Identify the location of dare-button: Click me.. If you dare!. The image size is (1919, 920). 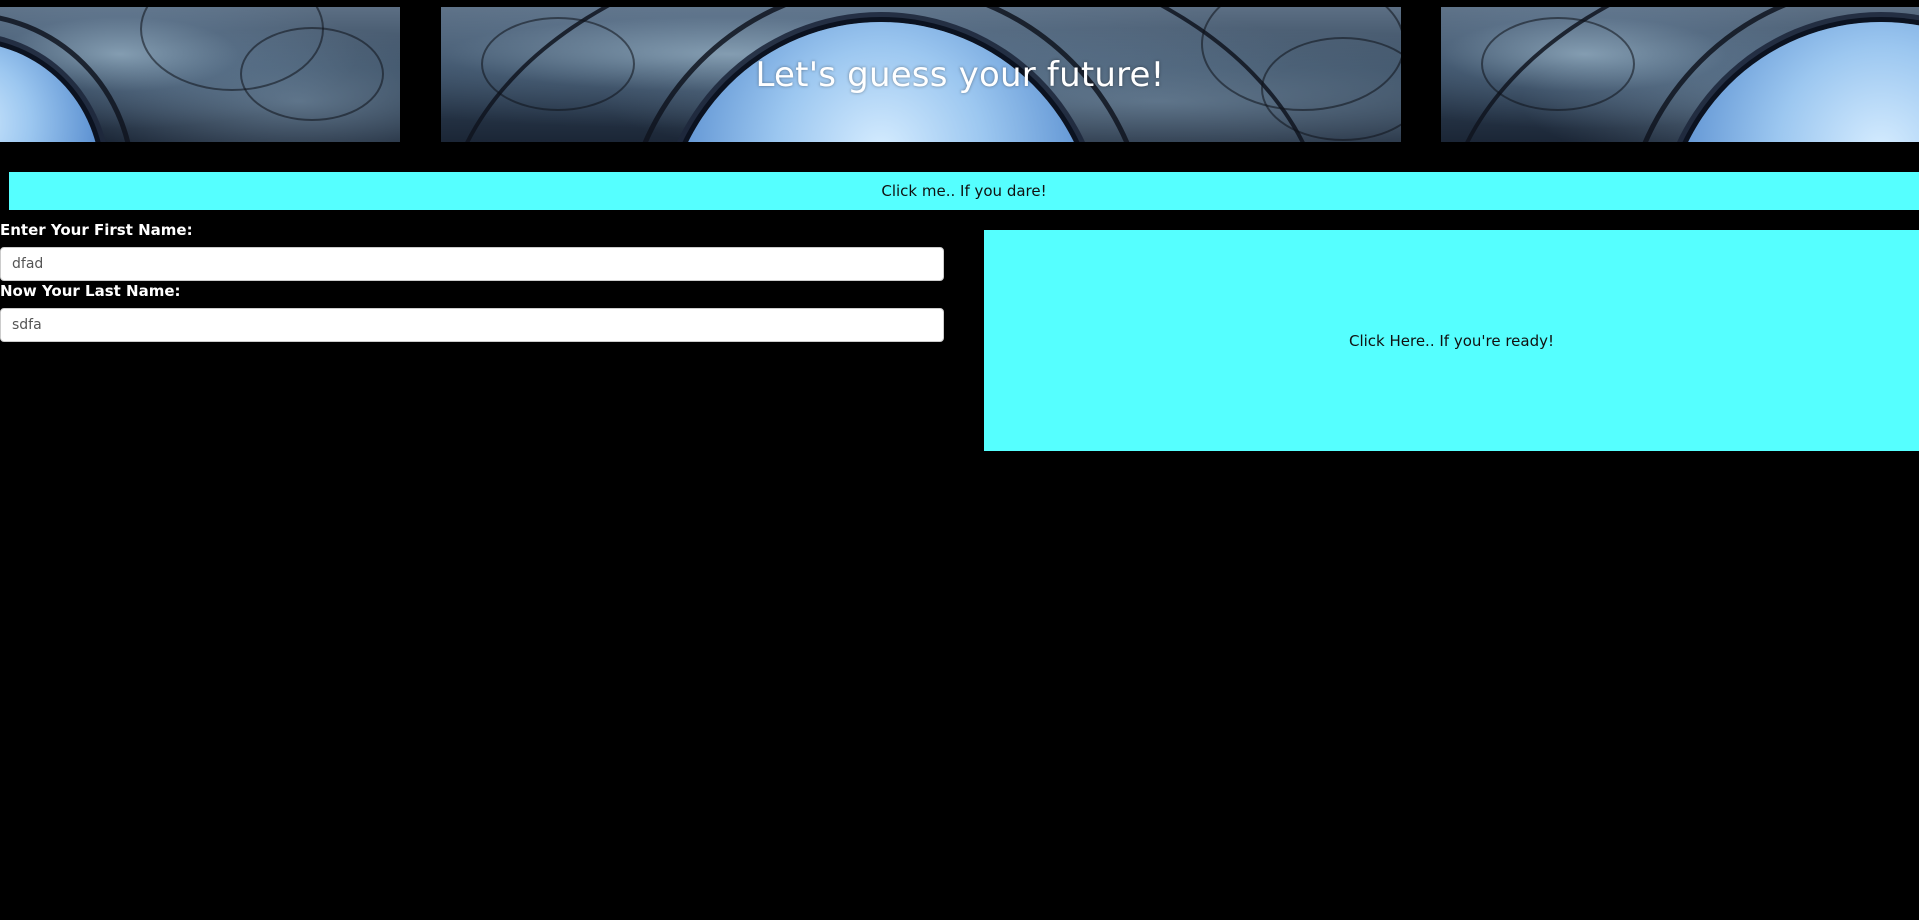
(964, 191).